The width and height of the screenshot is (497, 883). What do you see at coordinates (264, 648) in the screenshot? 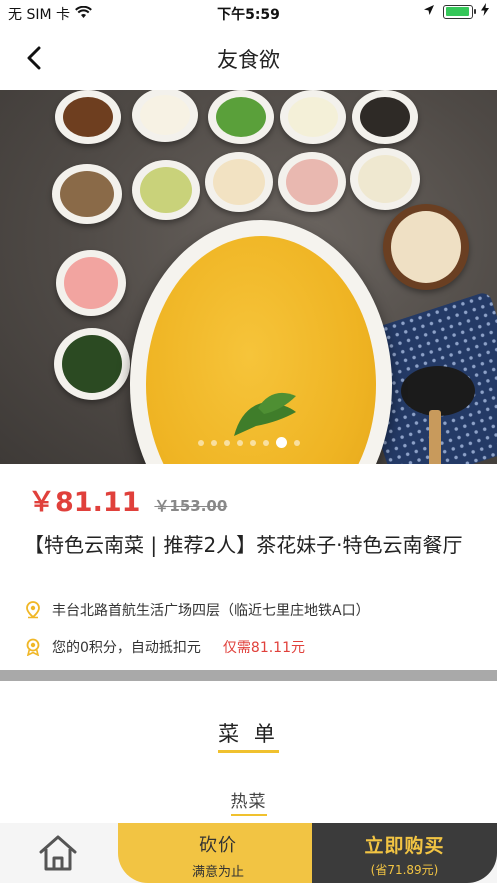
I see `need-price-text: 仅需81.11元` at bounding box center [264, 648].